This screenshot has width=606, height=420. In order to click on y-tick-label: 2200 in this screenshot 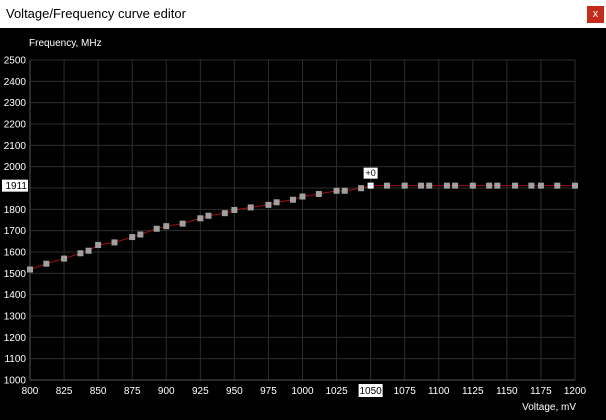, I will do `click(15, 125)`.